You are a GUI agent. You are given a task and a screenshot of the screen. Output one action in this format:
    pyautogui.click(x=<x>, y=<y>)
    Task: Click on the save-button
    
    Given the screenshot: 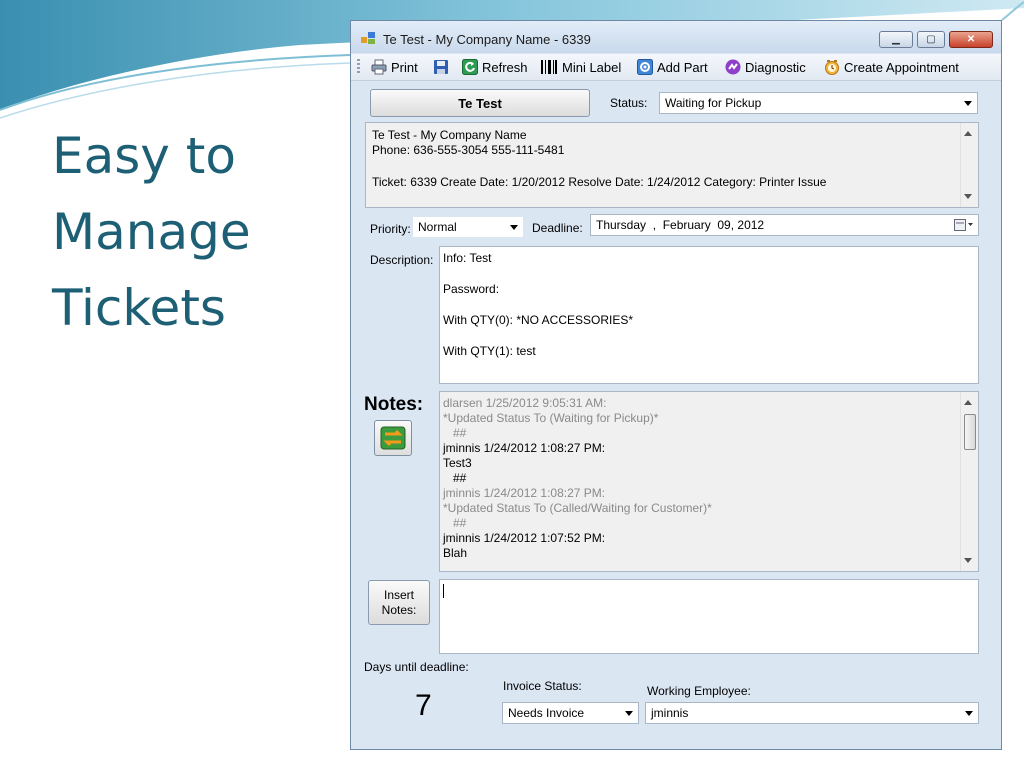 What is the action you would take?
    pyautogui.click(x=443, y=67)
    